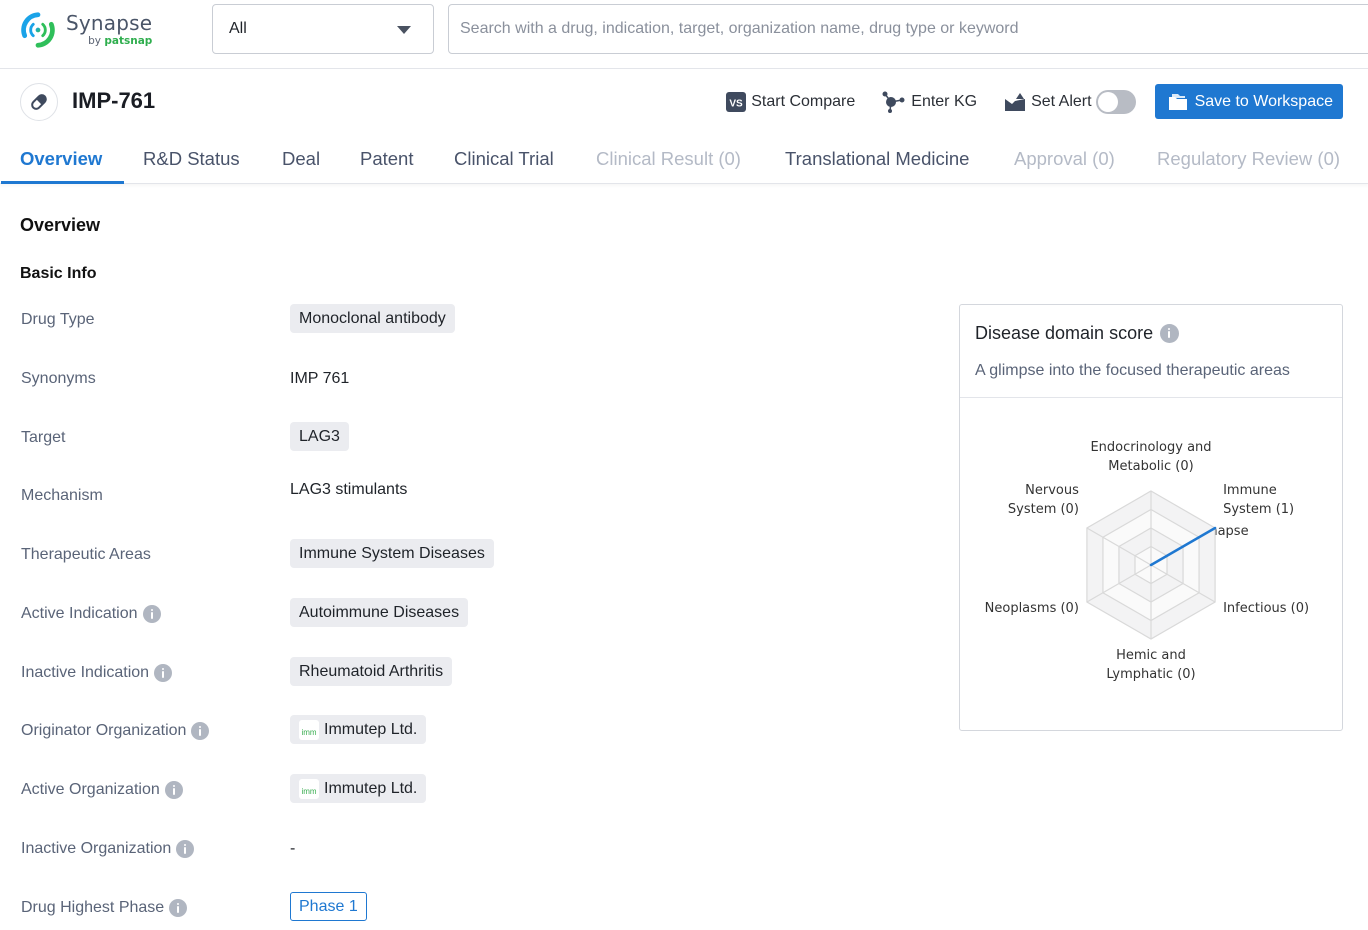  Describe the element at coordinates (944, 101) in the screenshot. I see `enter-kg-label: Enter KG` at that location.